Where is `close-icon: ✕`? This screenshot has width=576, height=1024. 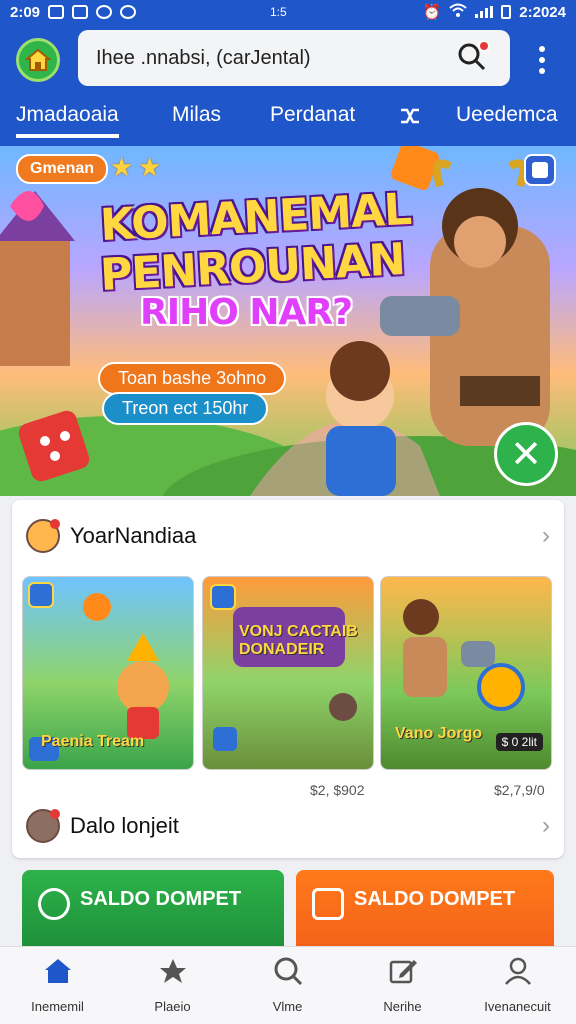
close-icon: ✕ is located at coordinates (526, 454).